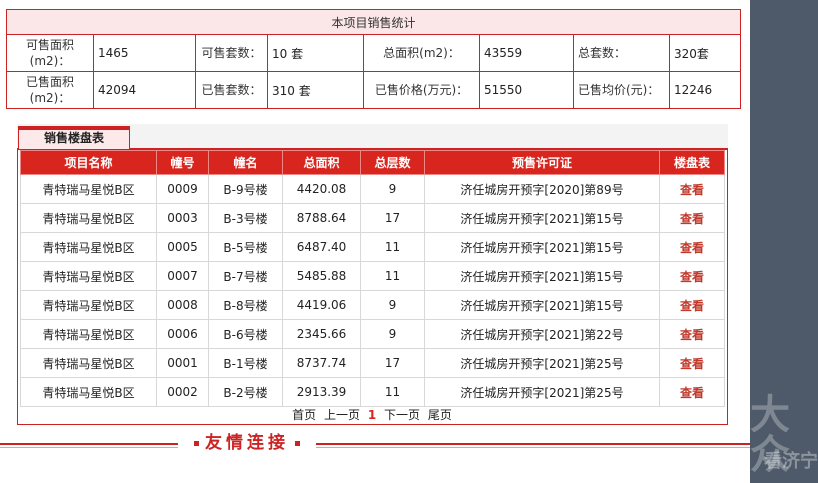  Describe the element at coordinates (144, 53) in the screenshot. I see `available-area-value: 1465` at that location.